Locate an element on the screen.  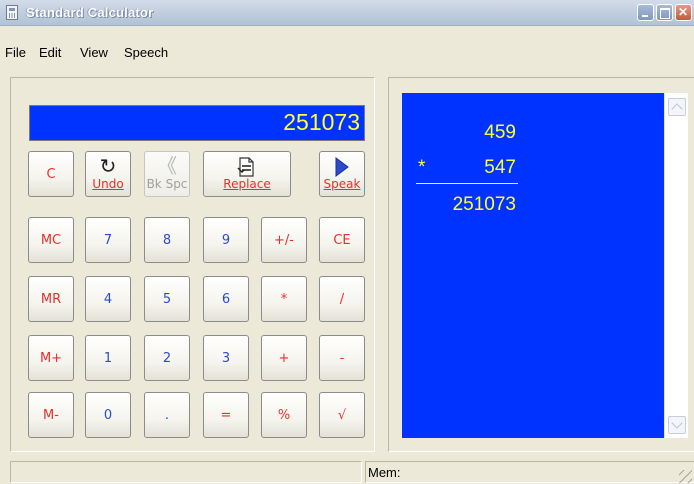
digit-7-button: 7 is located at coordinates (108, 240).